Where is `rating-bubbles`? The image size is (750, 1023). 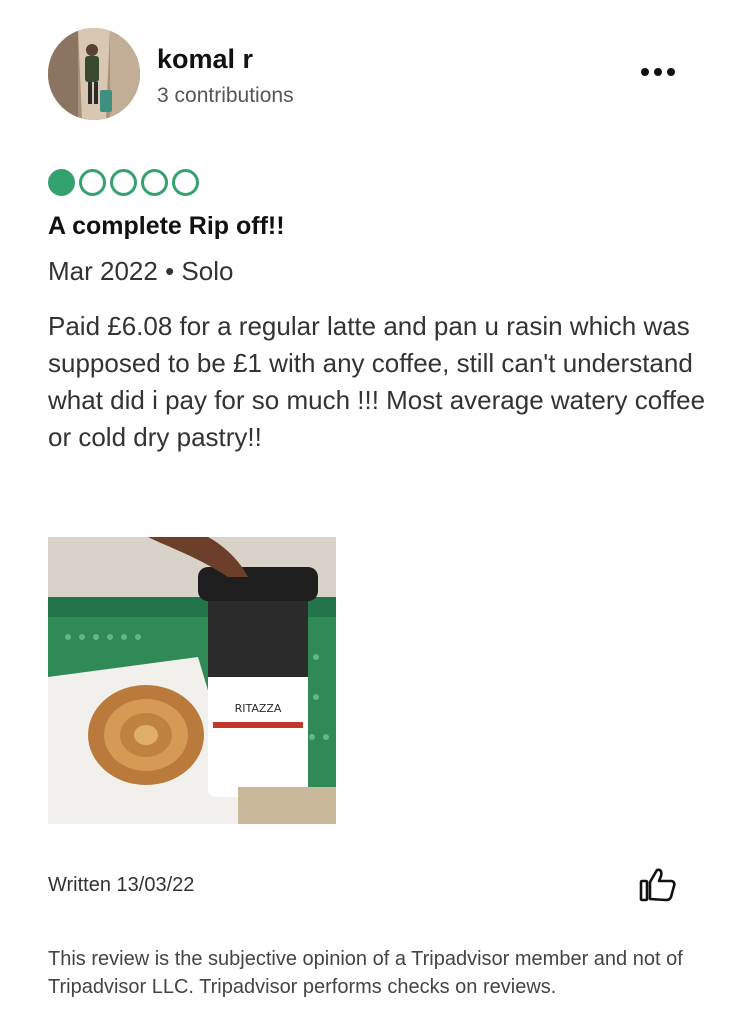
rating-bubbles is located at coordinates (123, 182).